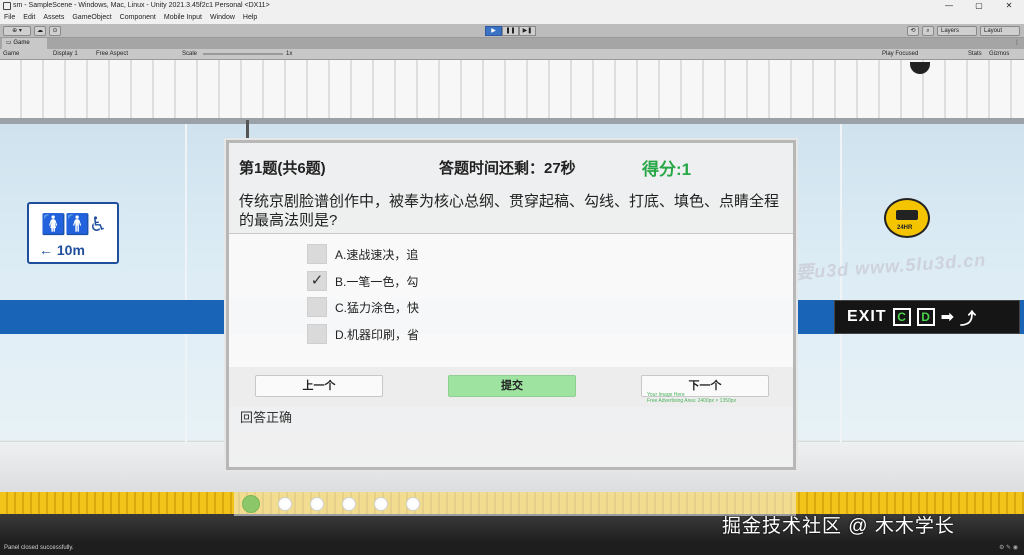  What do you see at coordinates (247, 130) in the screenshot?
I see `ceiling-pole` at bounding box center [247, 130].